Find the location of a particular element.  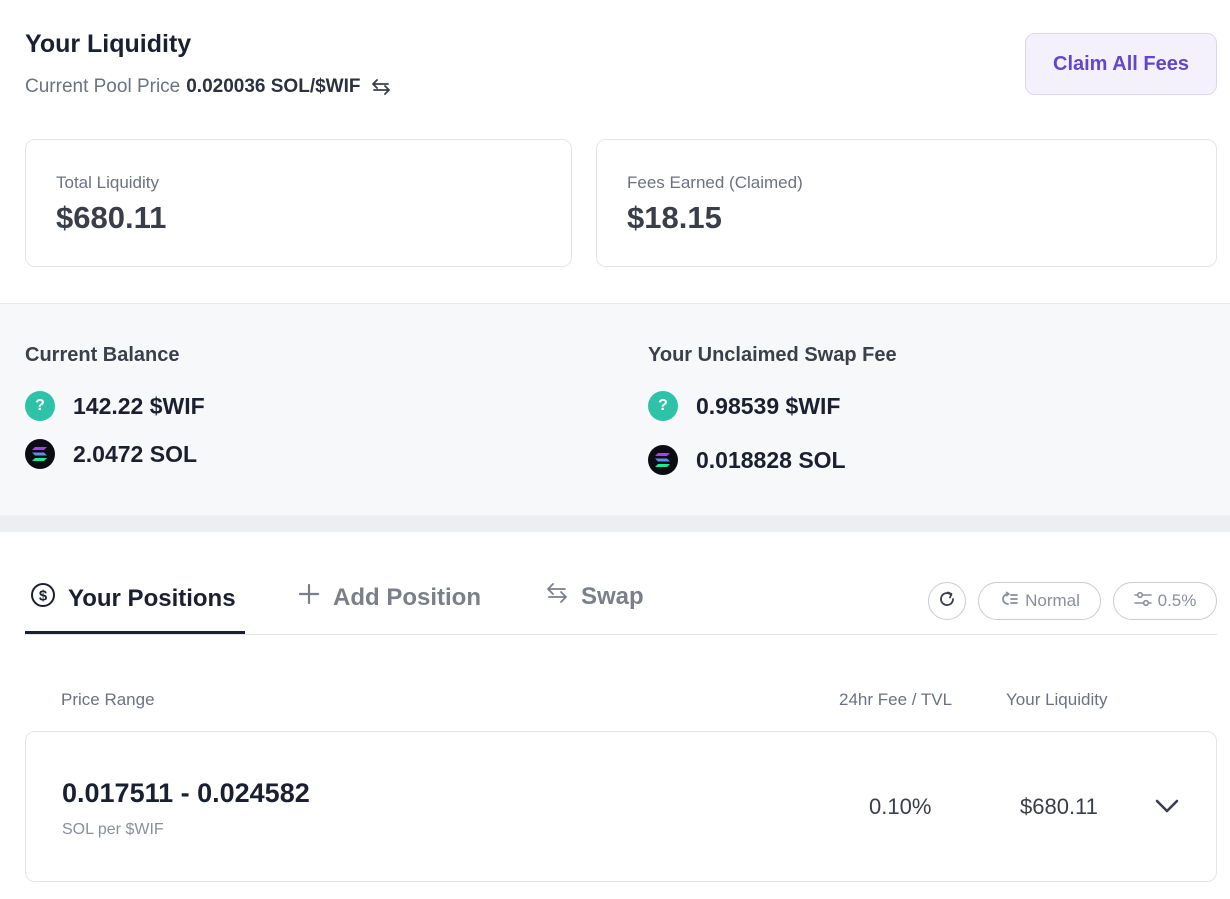

speed-mode-button: Normal is located at coordinates (1039, 601).